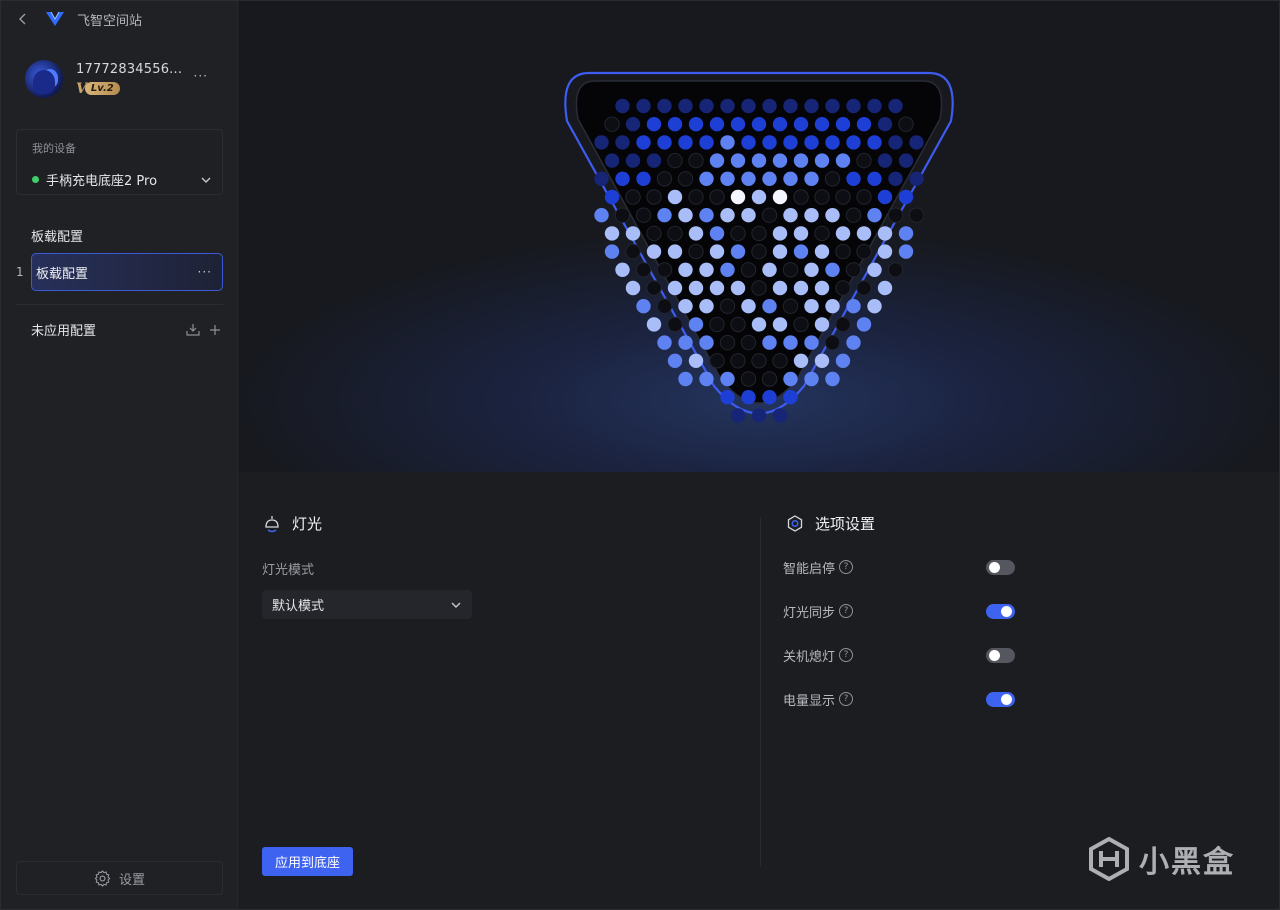  Describe the element at coordinates (272, 523) in the screenshot. I see `lamp-icon` at that location.